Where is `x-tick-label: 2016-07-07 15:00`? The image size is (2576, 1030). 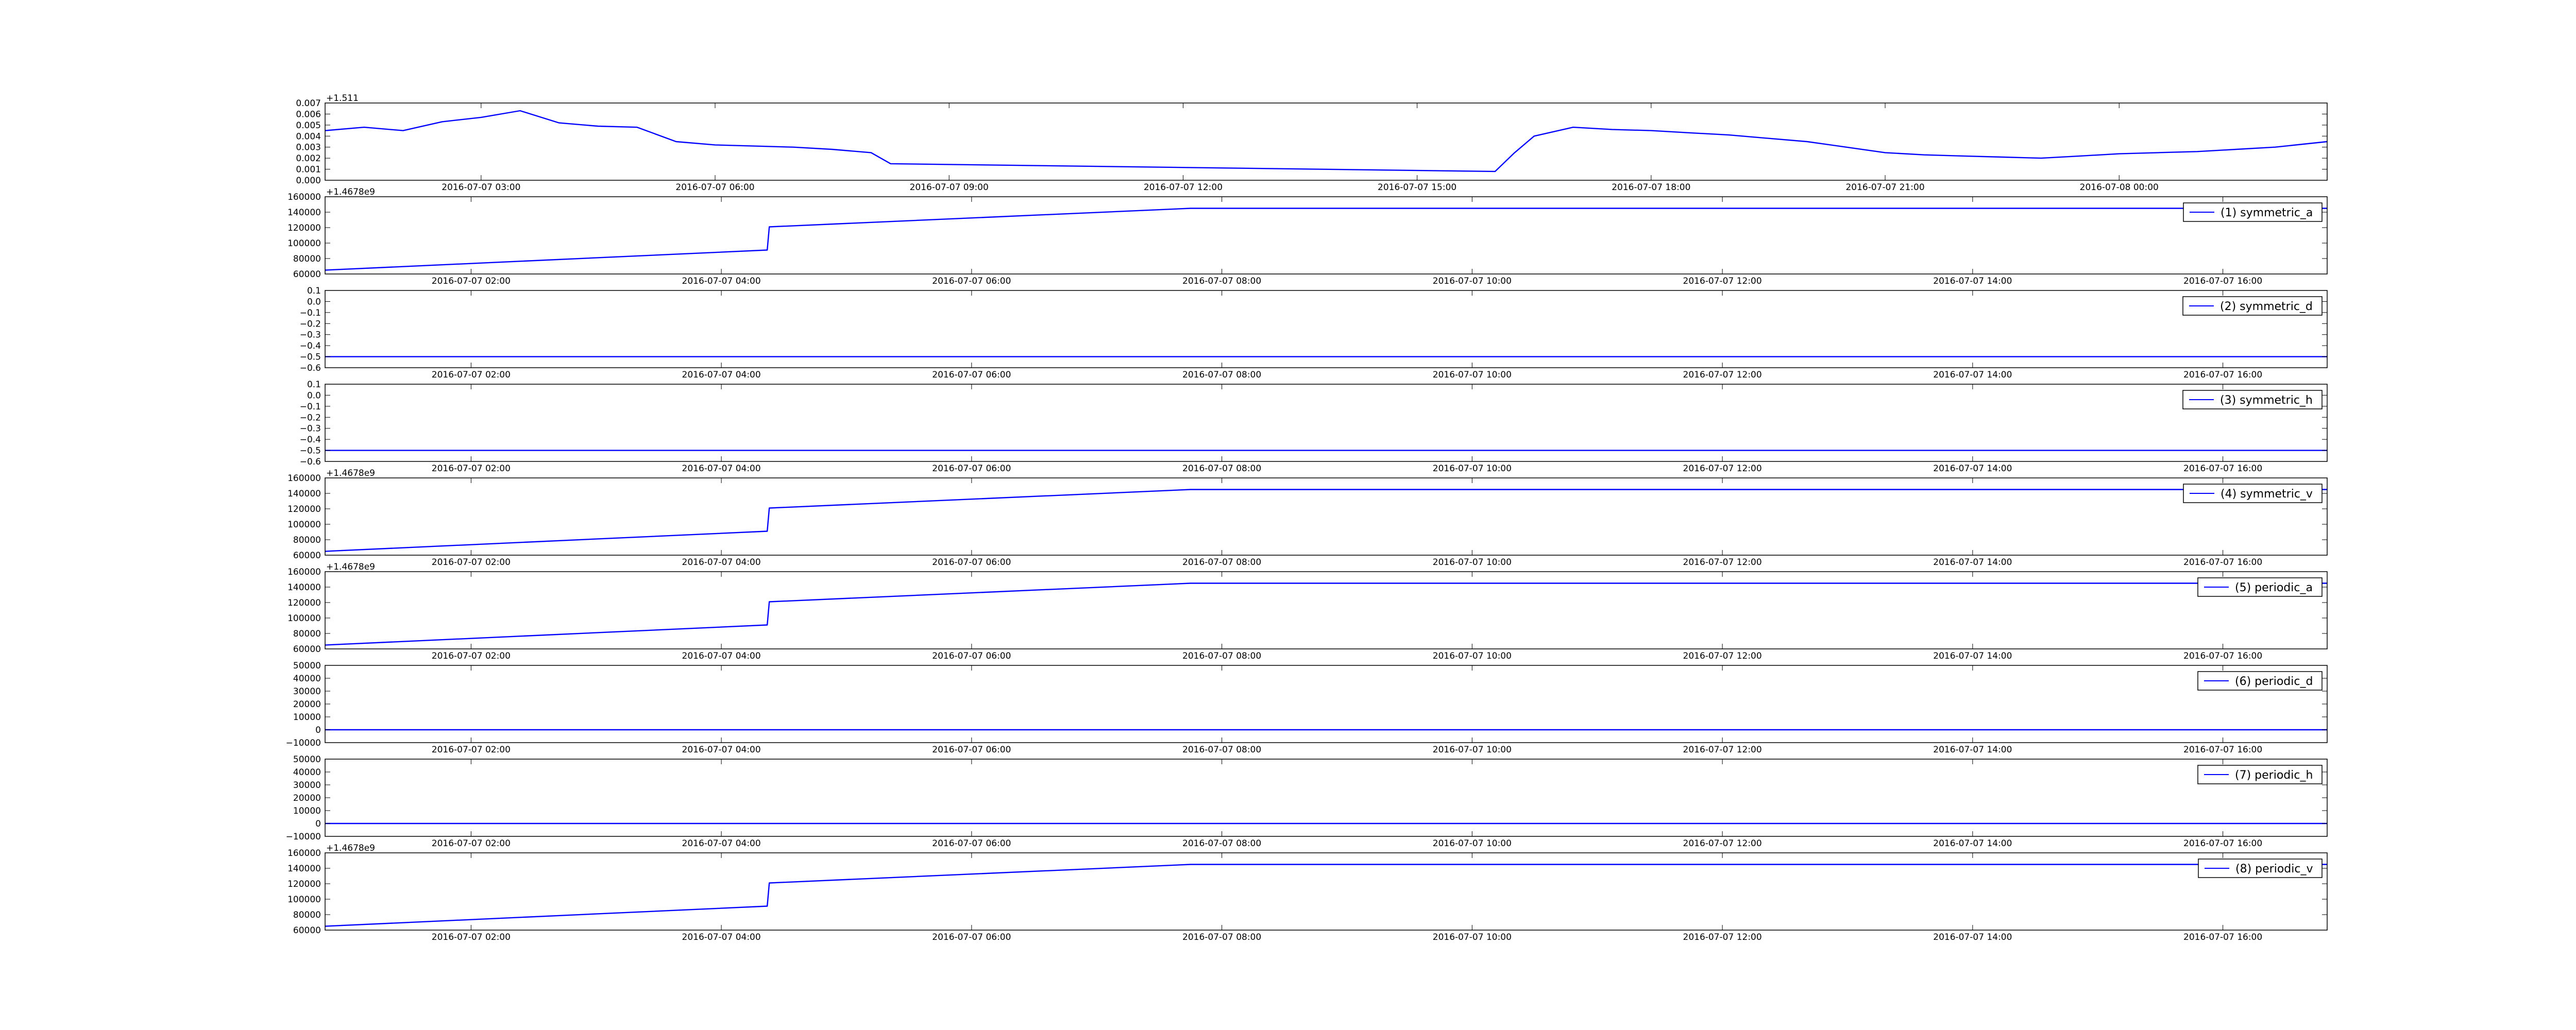 x-tick-label: 2016-07-07 15:00 is located at coordinates (1417, 188).